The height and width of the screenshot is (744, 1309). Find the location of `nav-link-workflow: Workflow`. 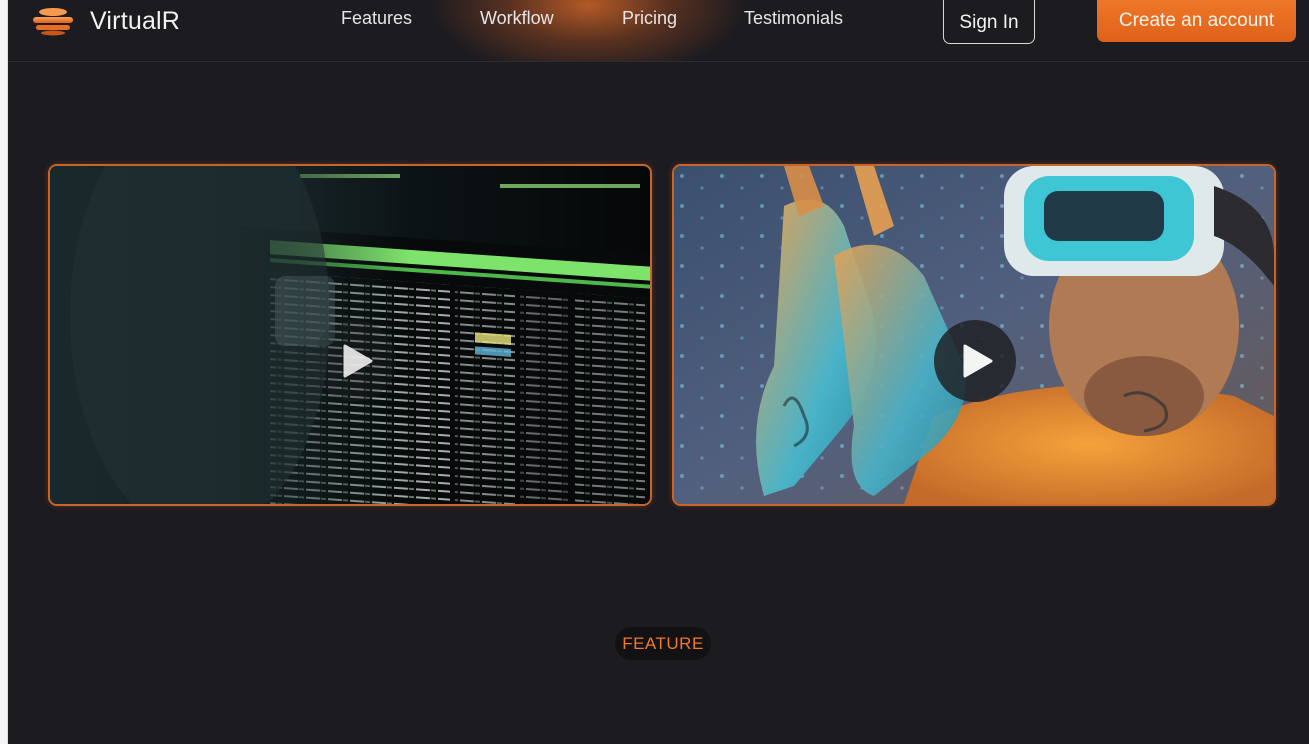

nav-link-workflow: Workflow is located at coordinates (517, 18).